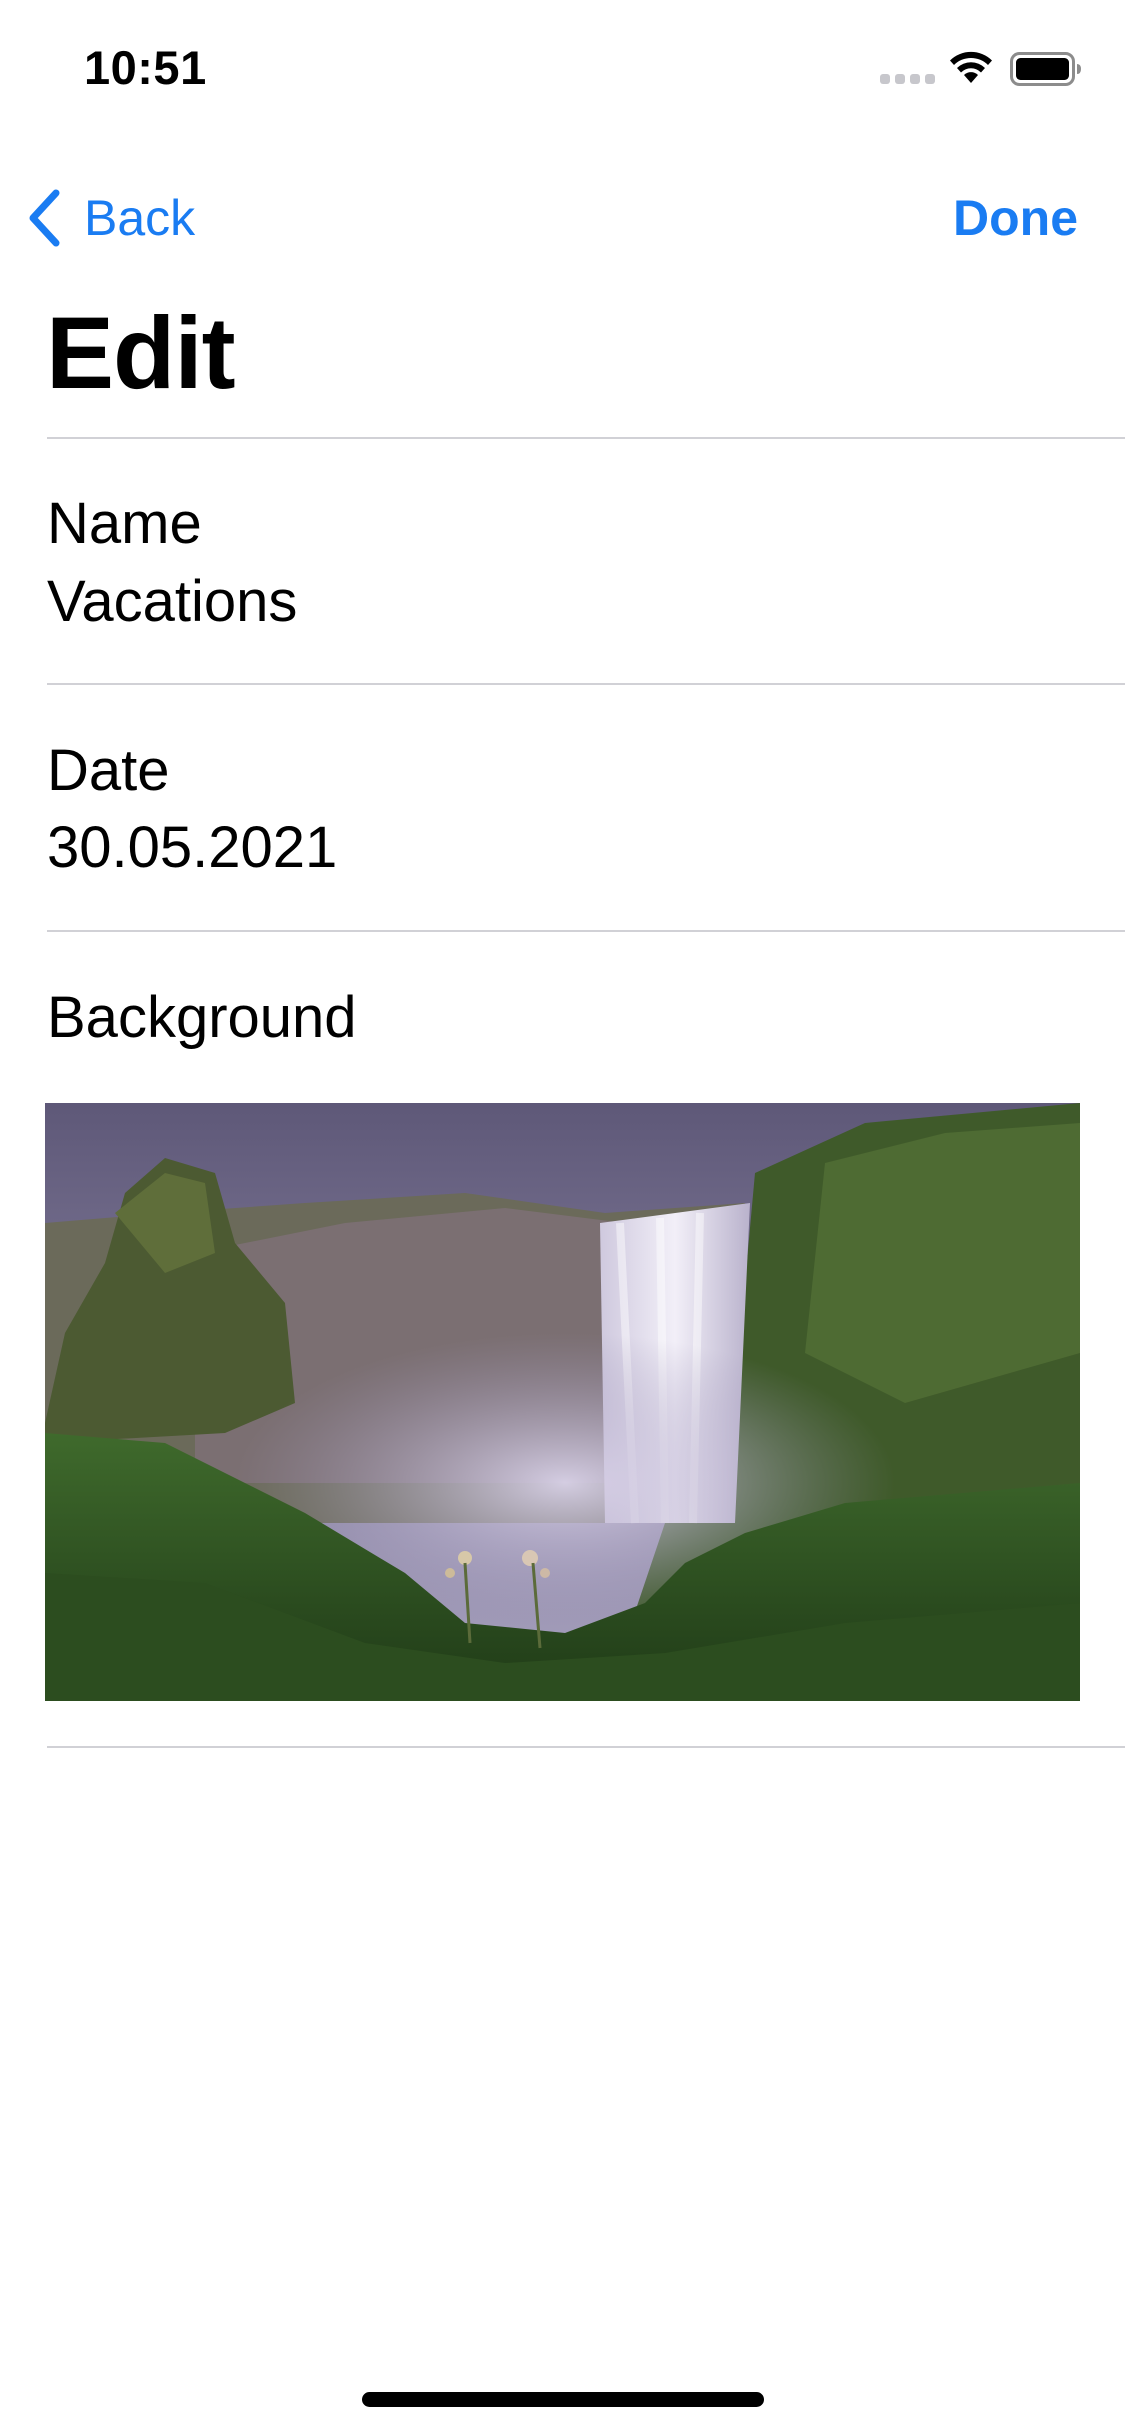 The image size is (1125, 2436). I want to click on back-button: Back, so click(110, 218).